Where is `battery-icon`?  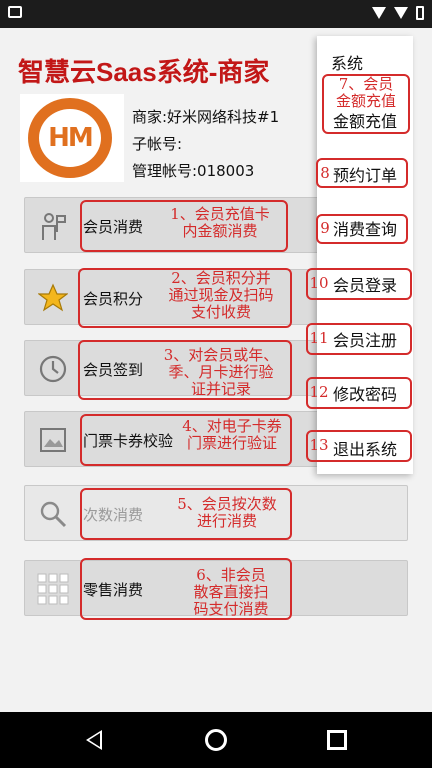
battery-icon is located at coordinates (420, 13).